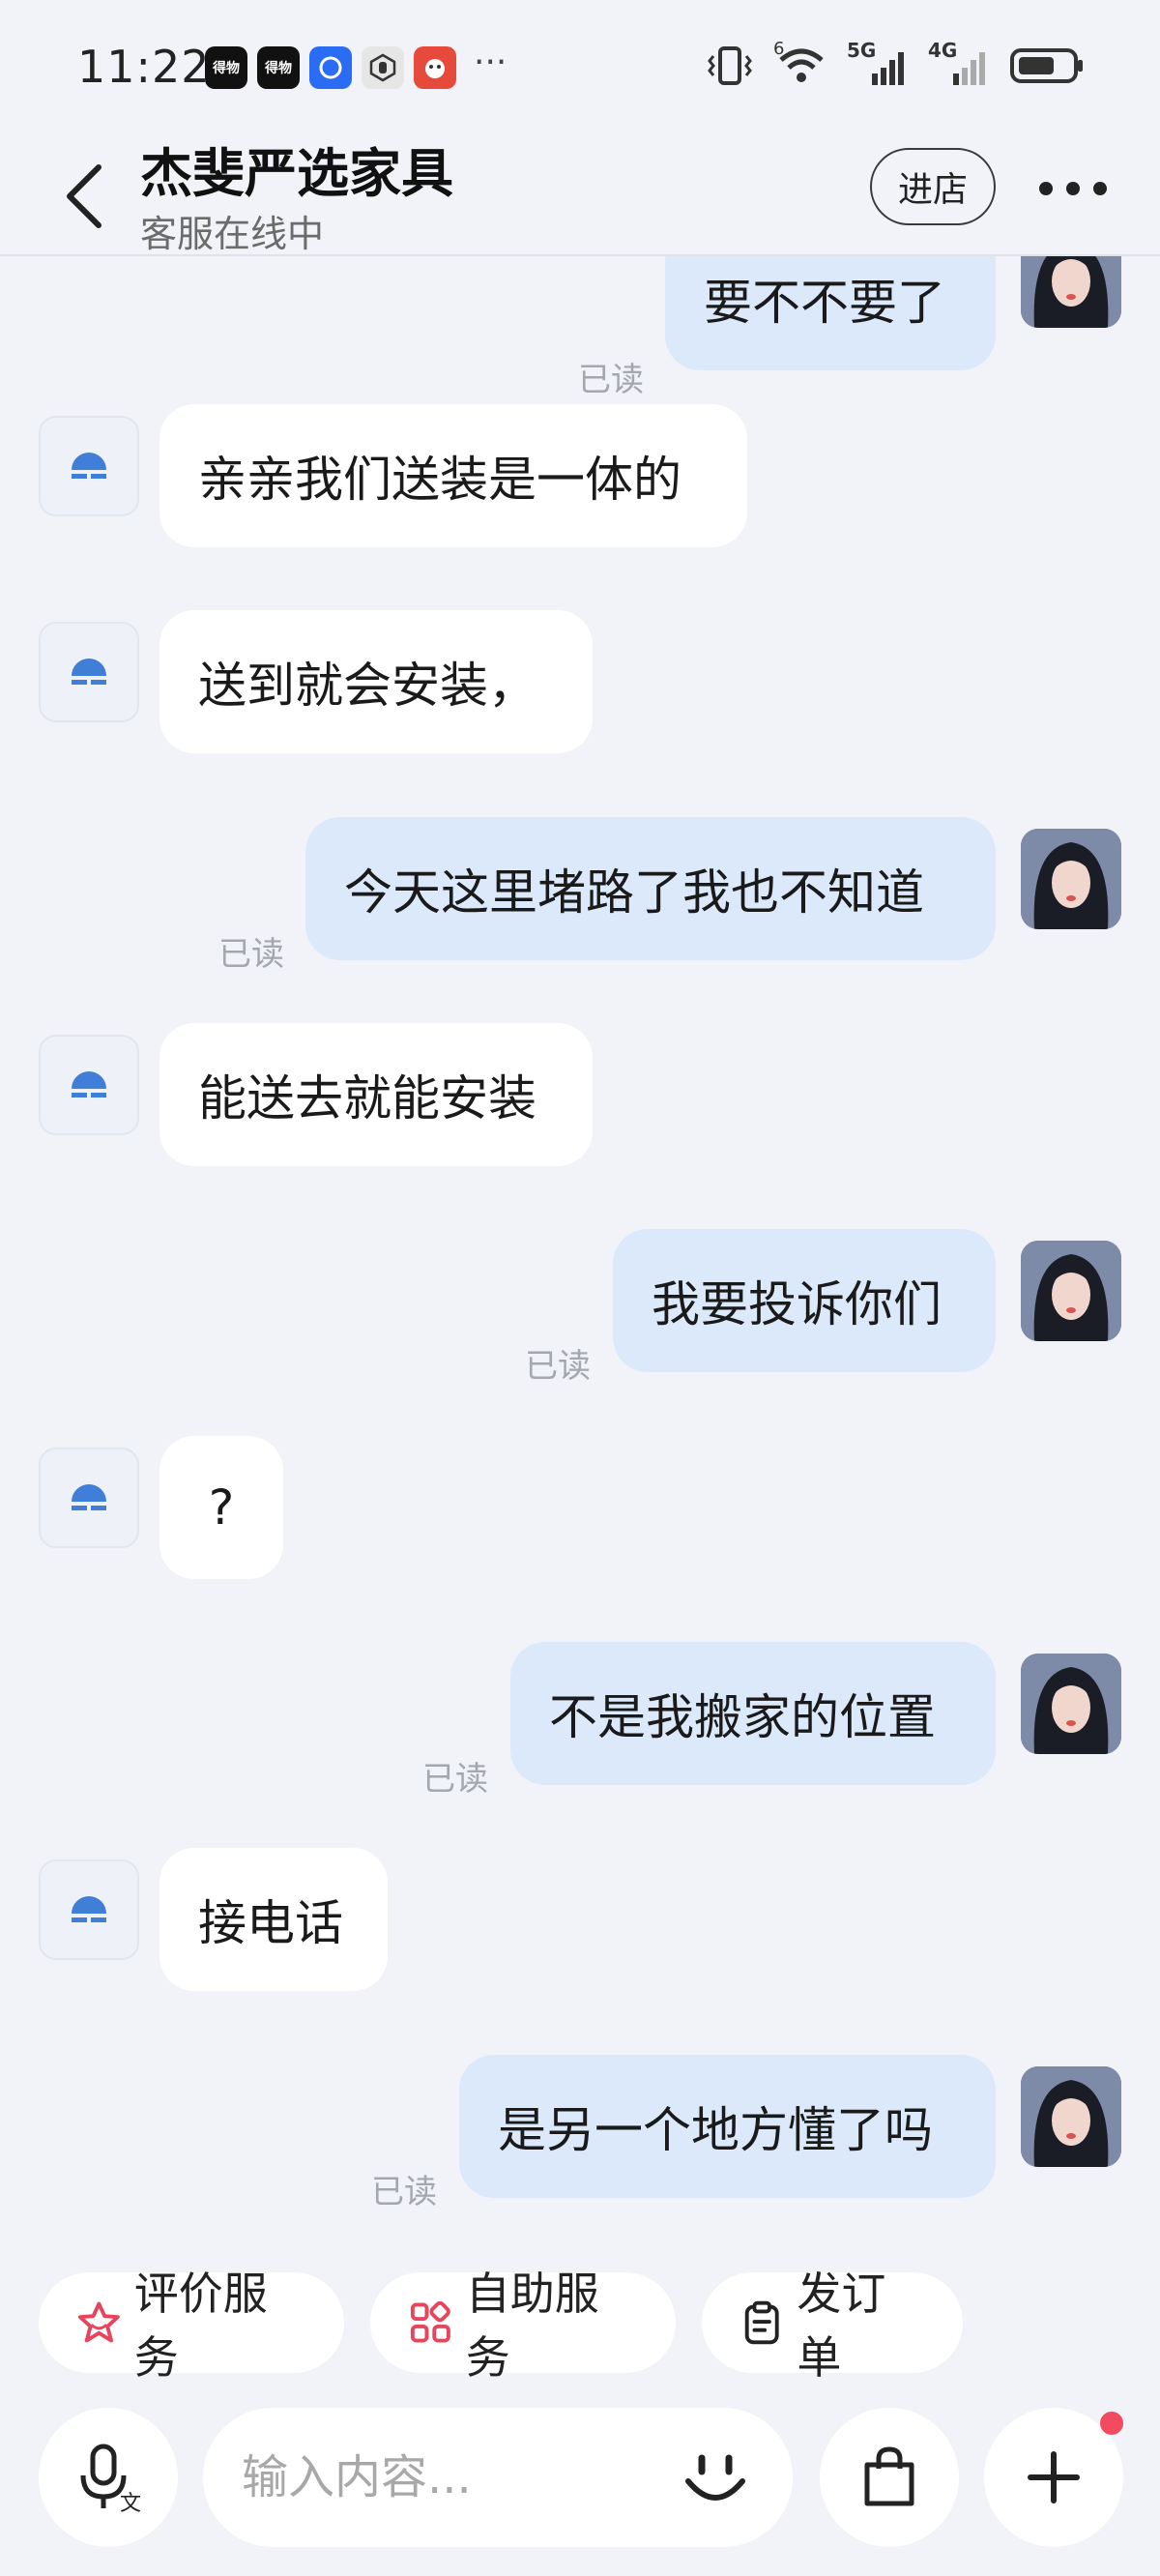  I want to click on more-options-button, so click(1073, 188).